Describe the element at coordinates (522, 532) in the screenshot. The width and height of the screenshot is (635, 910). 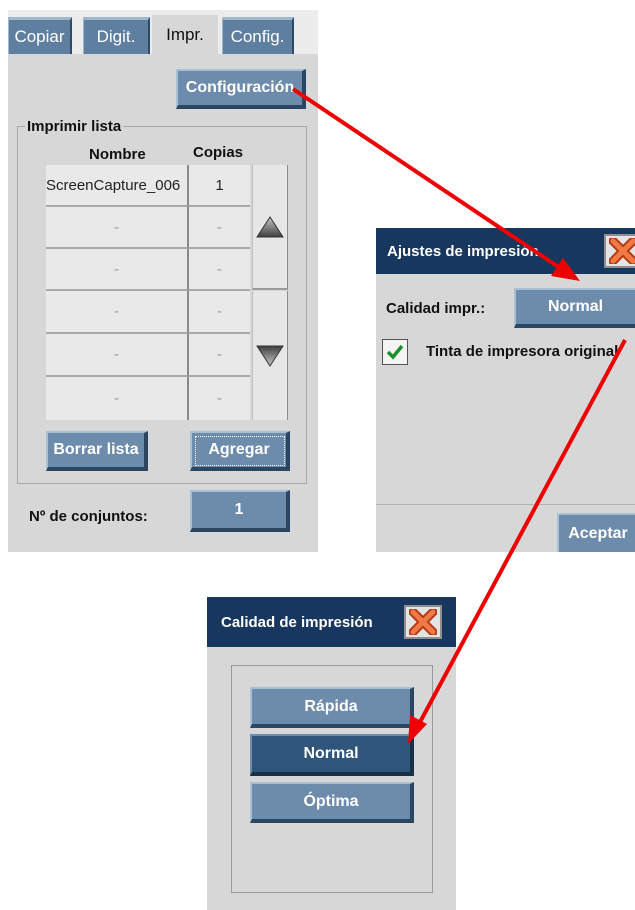
I see `arrow-quality-to-options` at that location.